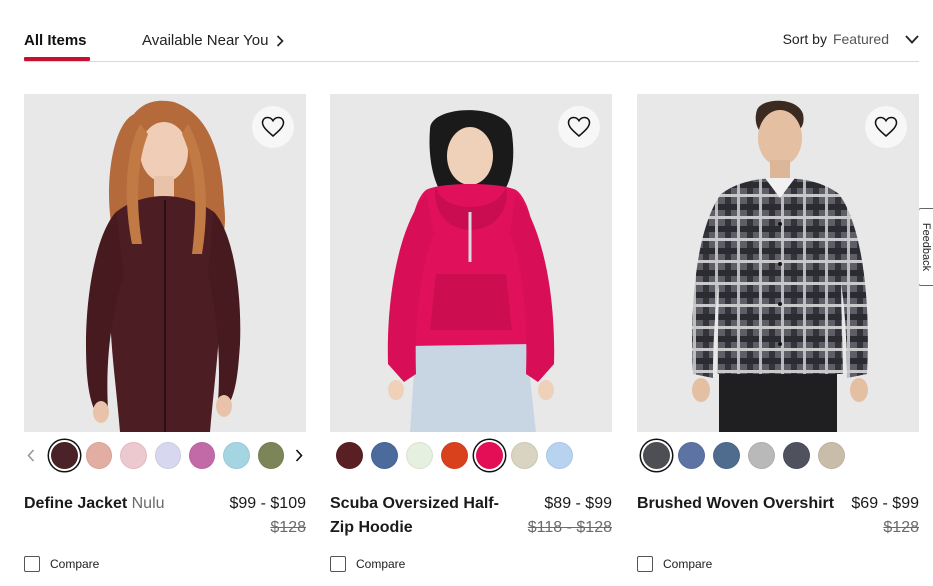 This screenshot has height=586, width=933. Describe the element at coordinates (267, 516) in the screenshot. I see `product-price: $99 - $109 $128` at that location.